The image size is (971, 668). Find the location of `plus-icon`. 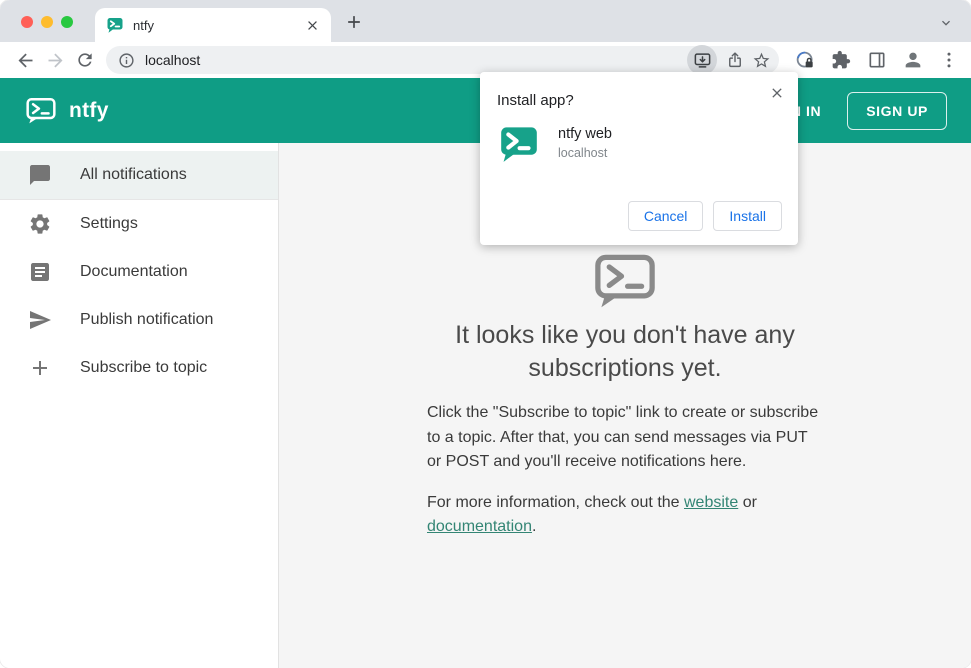

plus-icon is located at coordinates (40, 368).